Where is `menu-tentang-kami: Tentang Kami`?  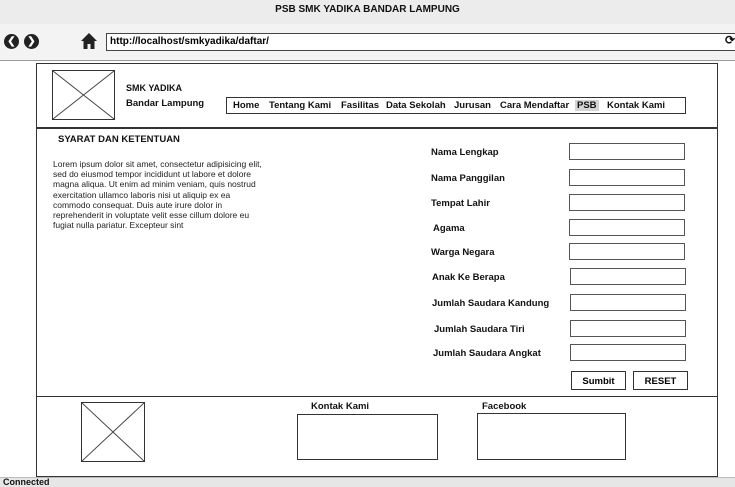
menu-tentang-kami: Tentang Kami is located at coordinates (300, 105).